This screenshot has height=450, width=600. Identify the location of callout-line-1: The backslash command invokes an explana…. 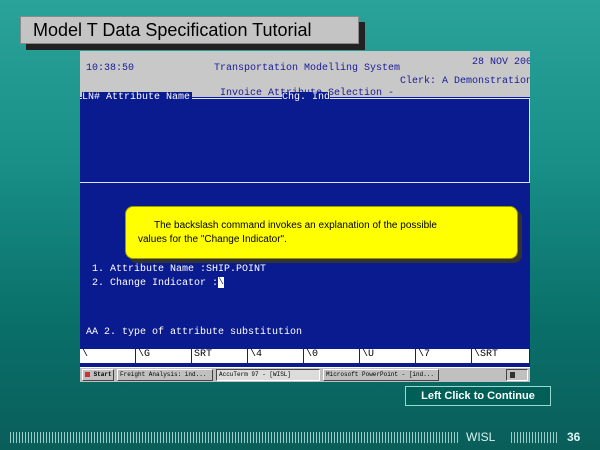
(295, 225).